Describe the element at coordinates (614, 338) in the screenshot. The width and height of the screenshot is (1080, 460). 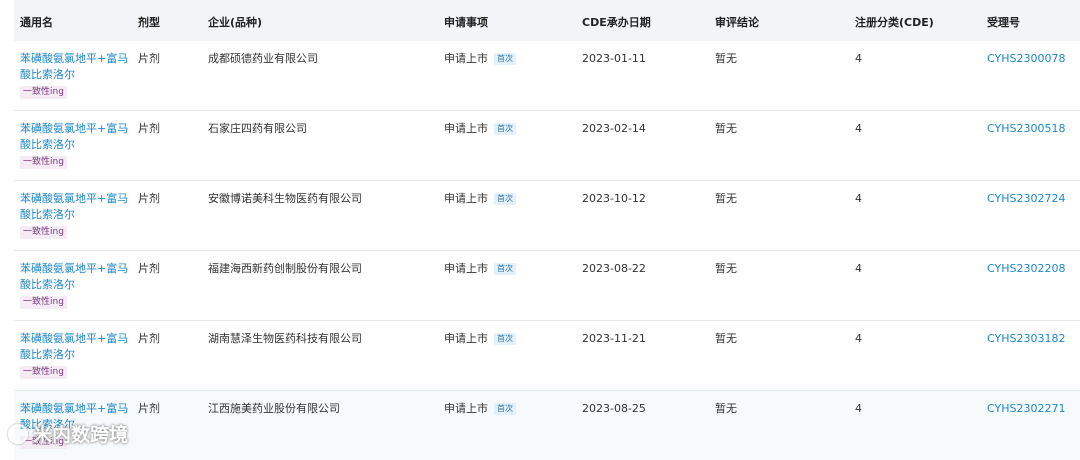
I see `cde-date-cell: 2023-11-21` at that location.